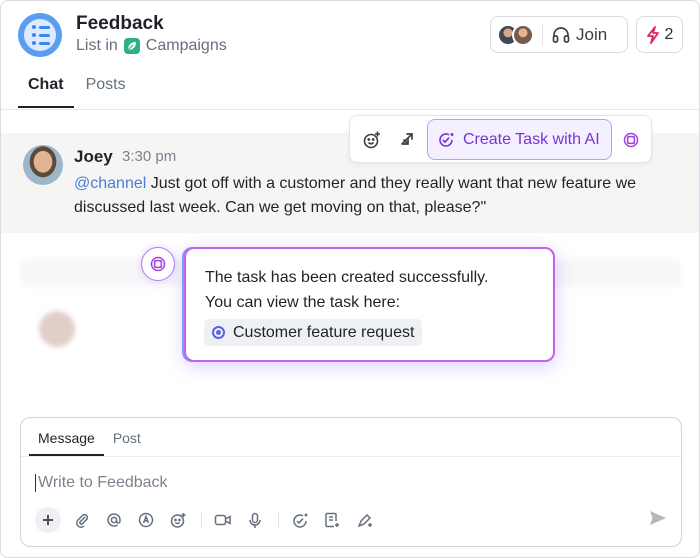  I want to click on view-tabs: Chat Posts, so click(77, 92).